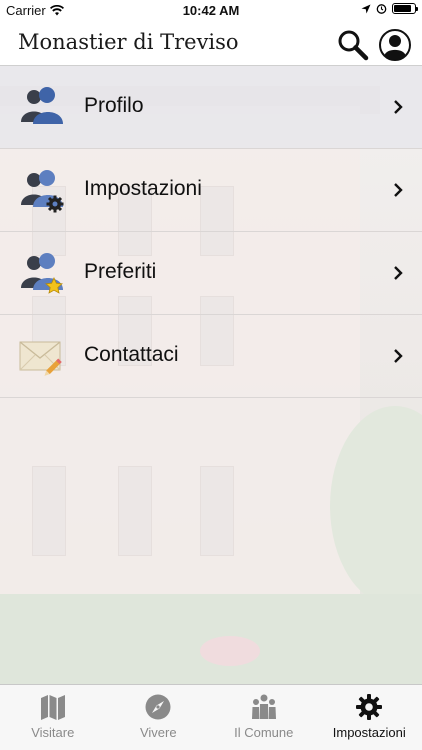  Describe the element at coordinates (158, 707) in the screenshot. I see `compass-icon` at that location.